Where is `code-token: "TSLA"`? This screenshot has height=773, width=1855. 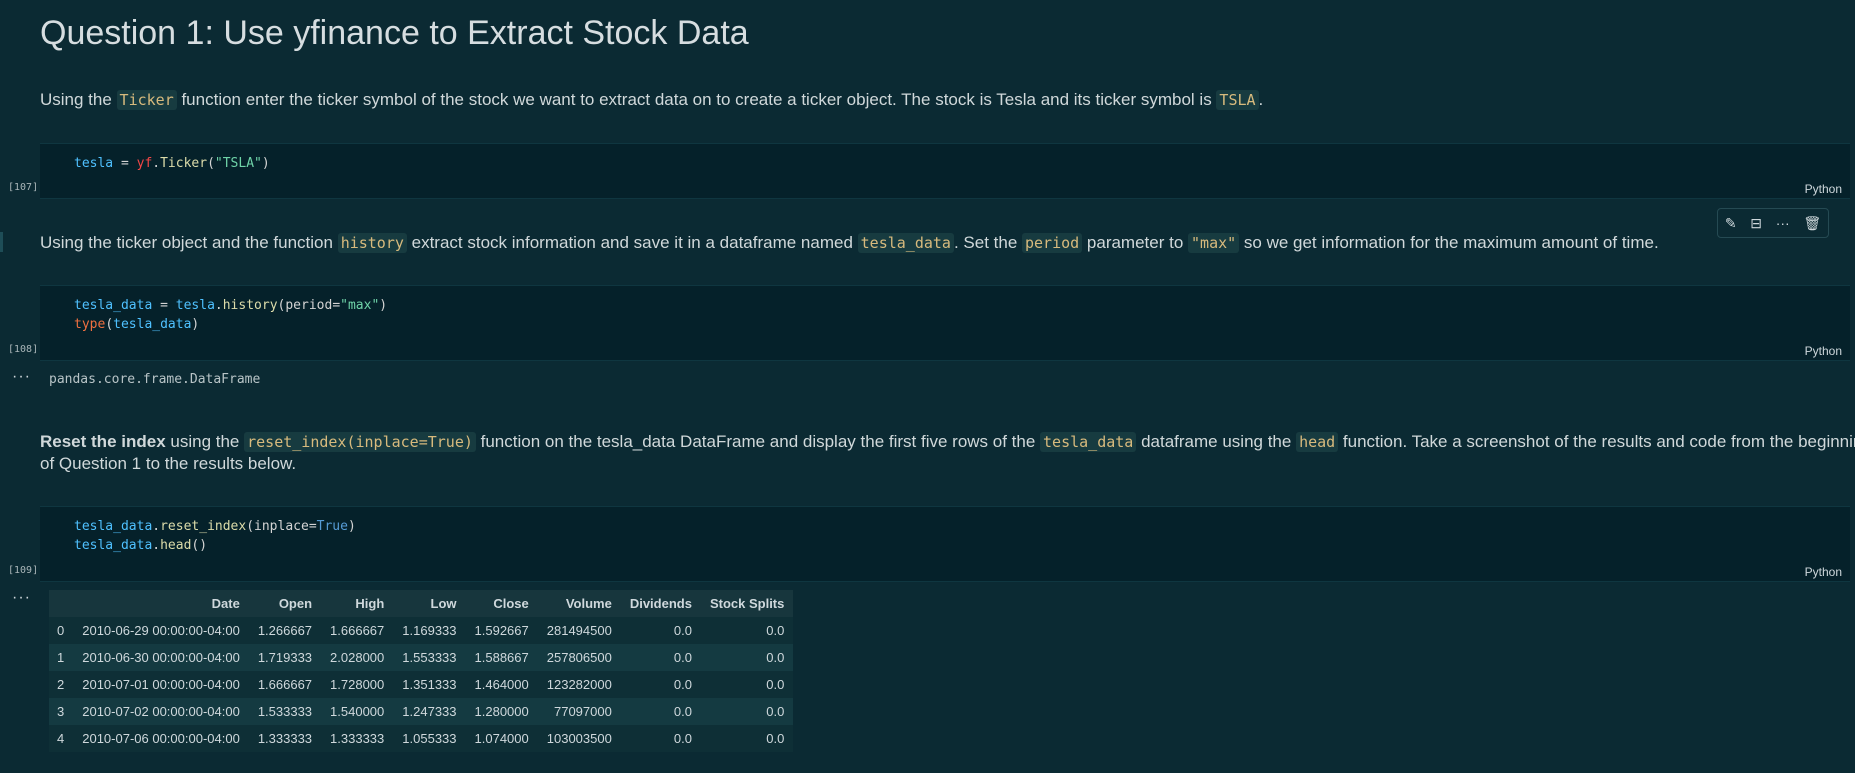
code-token: "TSLA" is located at coordinates (238, 163).